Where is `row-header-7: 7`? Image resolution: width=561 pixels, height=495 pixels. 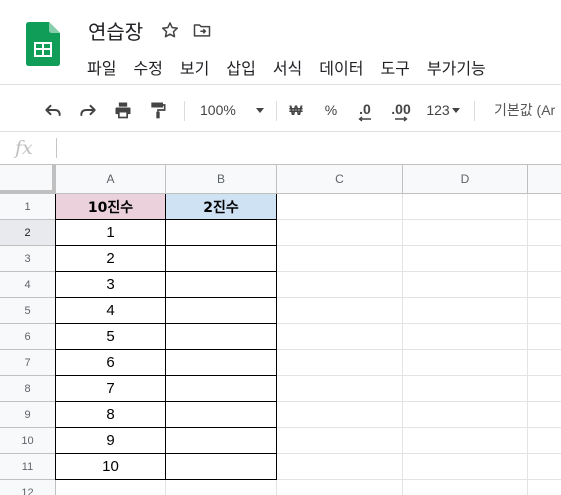 row-header-7: 7 is located at coordinates (28, 363).